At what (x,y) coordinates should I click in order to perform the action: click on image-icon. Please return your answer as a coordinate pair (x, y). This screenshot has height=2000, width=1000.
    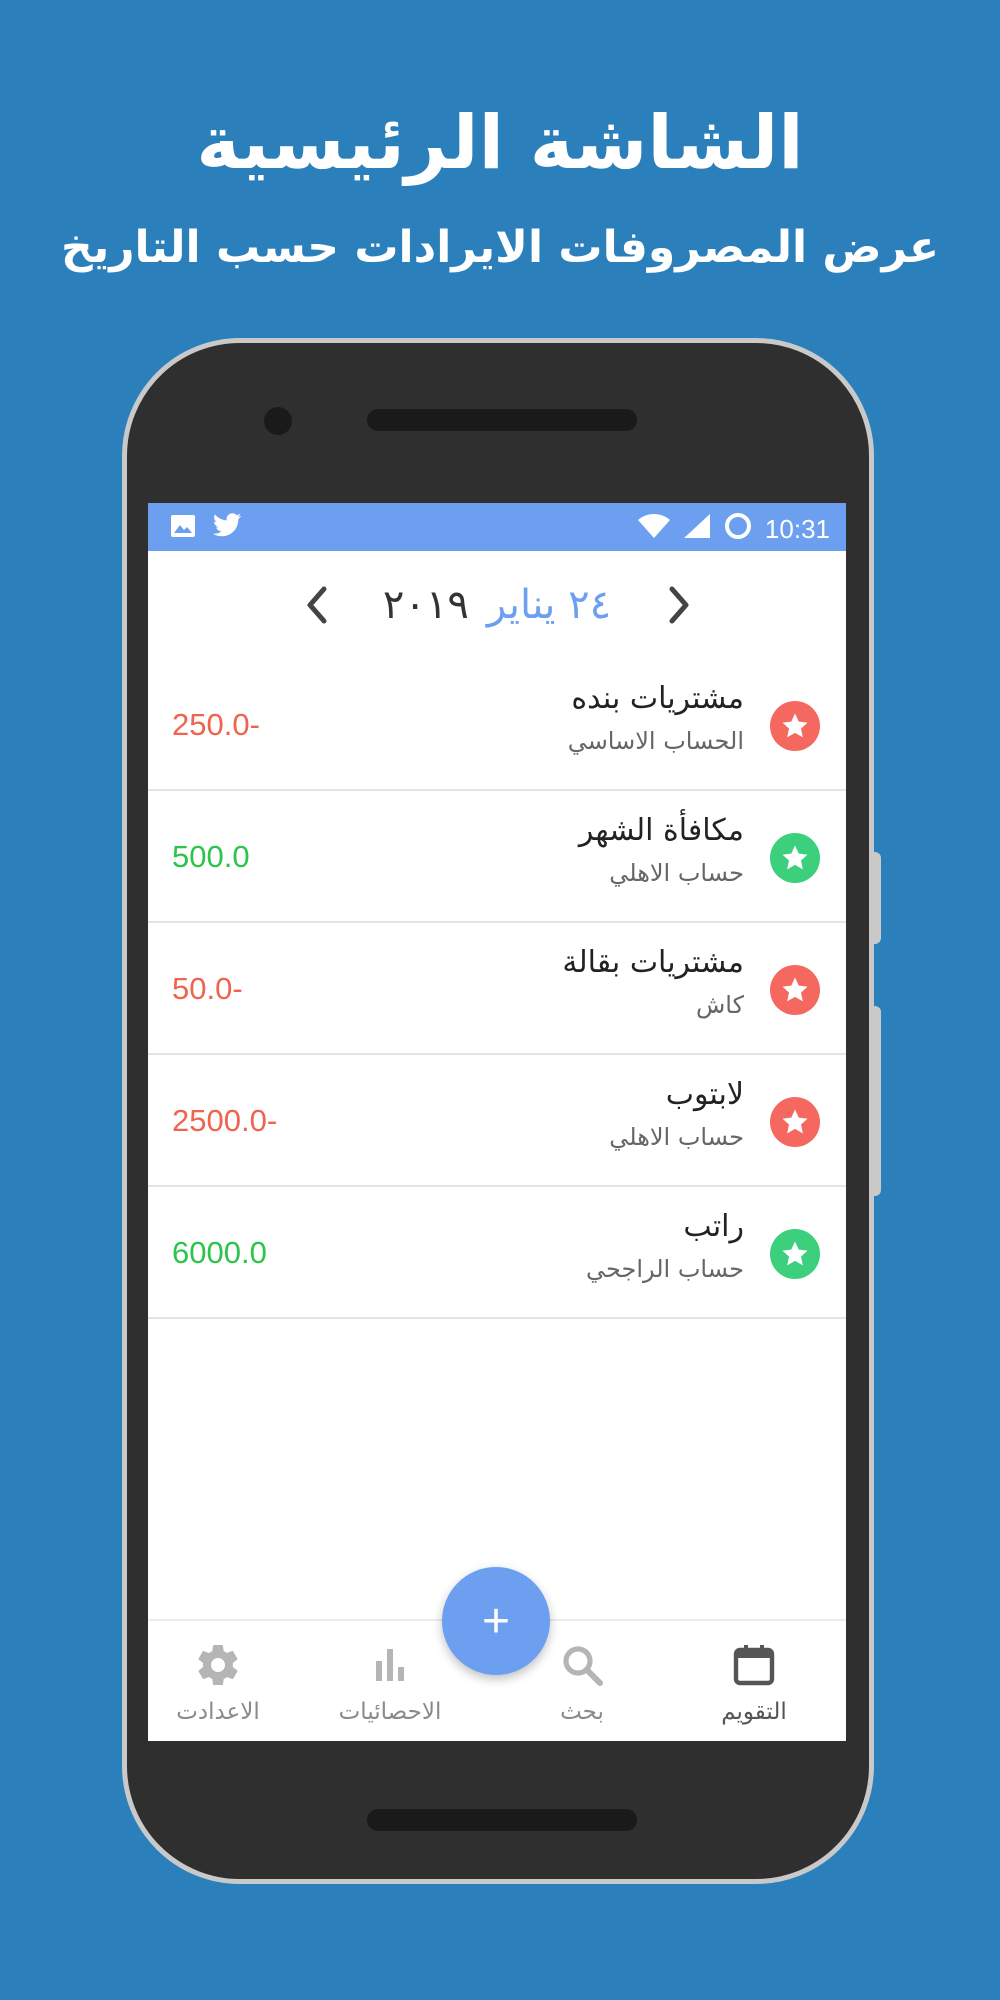
    Looking at the image, I should click on (183, 528).